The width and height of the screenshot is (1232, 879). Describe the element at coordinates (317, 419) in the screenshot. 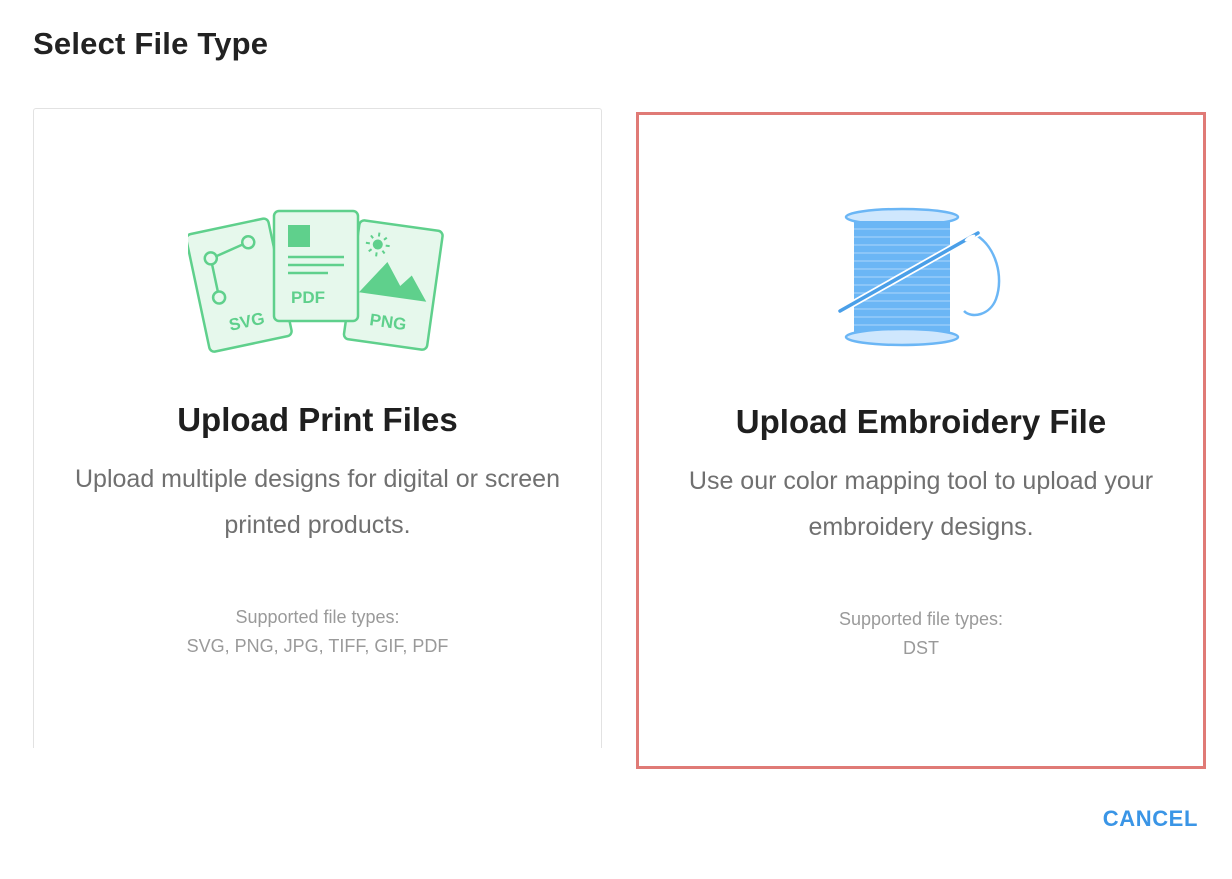

I see `print-card-title: Upload Print Files` at that location.